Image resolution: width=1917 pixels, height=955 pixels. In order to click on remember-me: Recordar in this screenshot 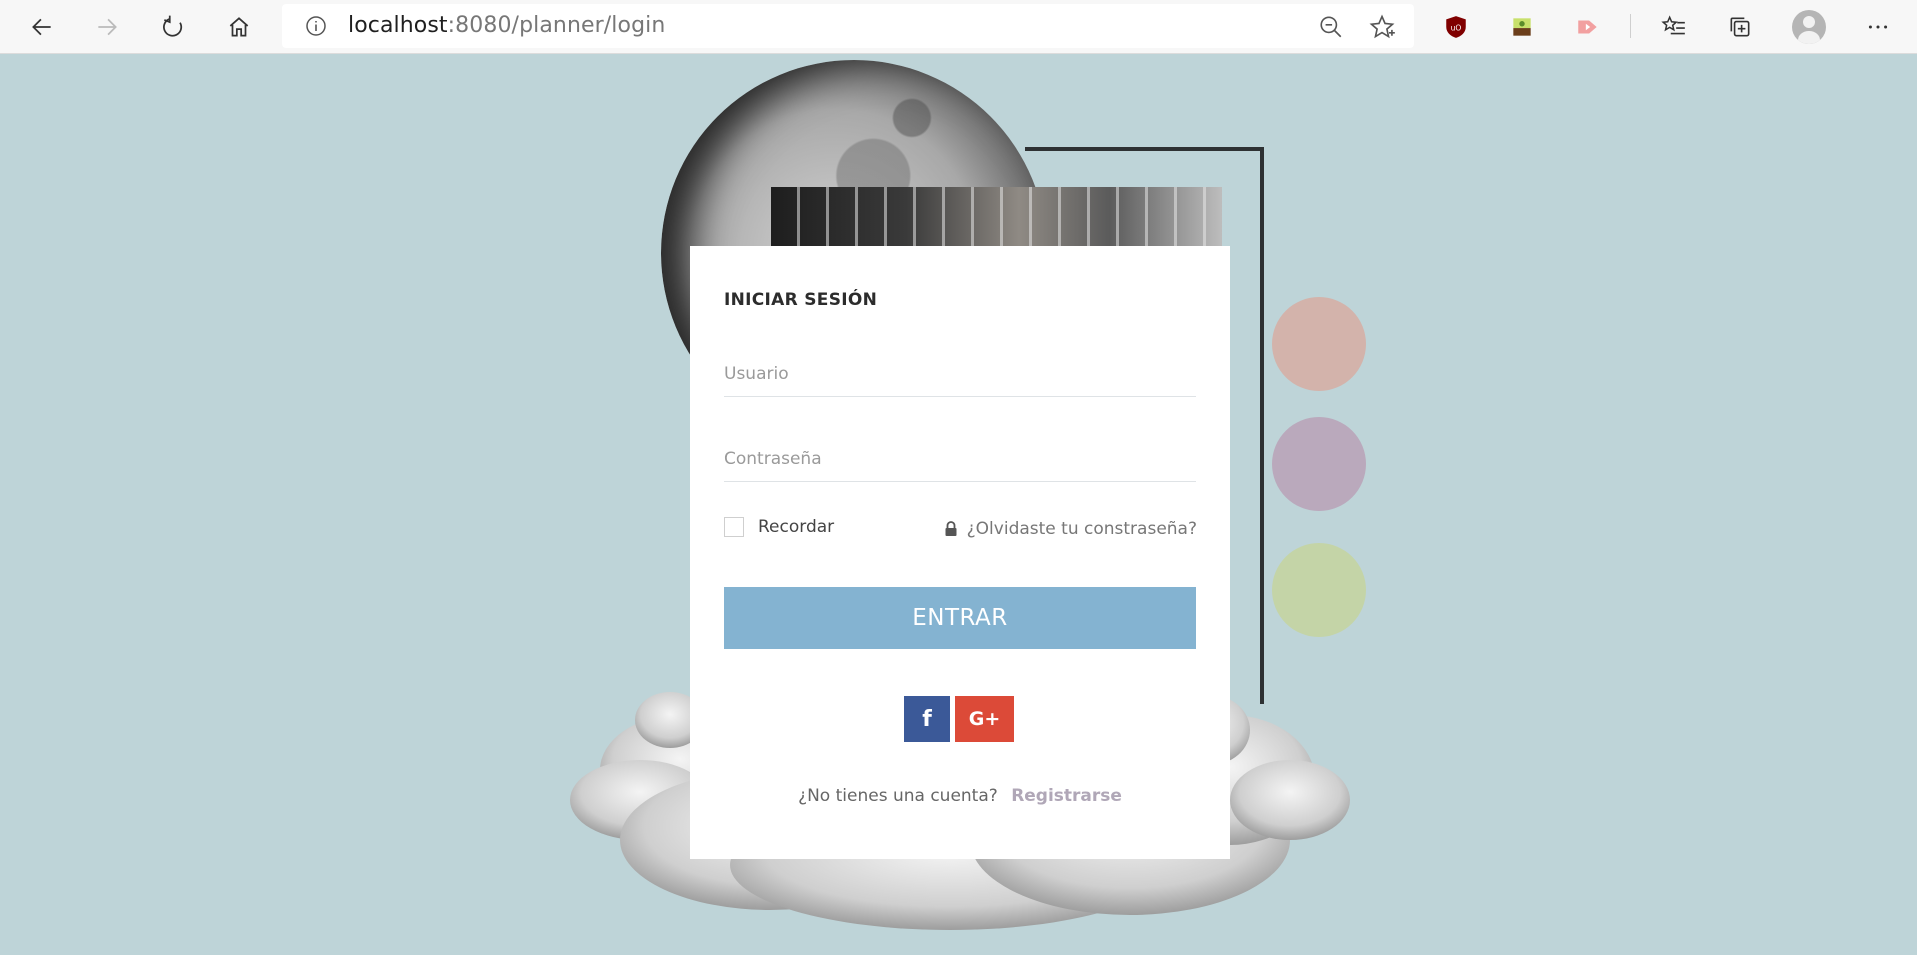, I will do `click(779, 527)`.